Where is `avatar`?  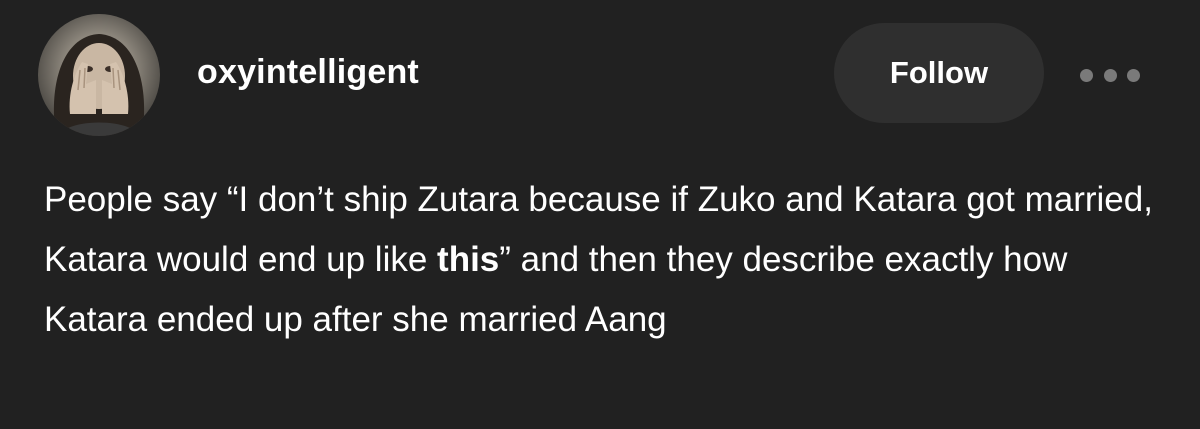 avatar is located at coordinates (99, 75).